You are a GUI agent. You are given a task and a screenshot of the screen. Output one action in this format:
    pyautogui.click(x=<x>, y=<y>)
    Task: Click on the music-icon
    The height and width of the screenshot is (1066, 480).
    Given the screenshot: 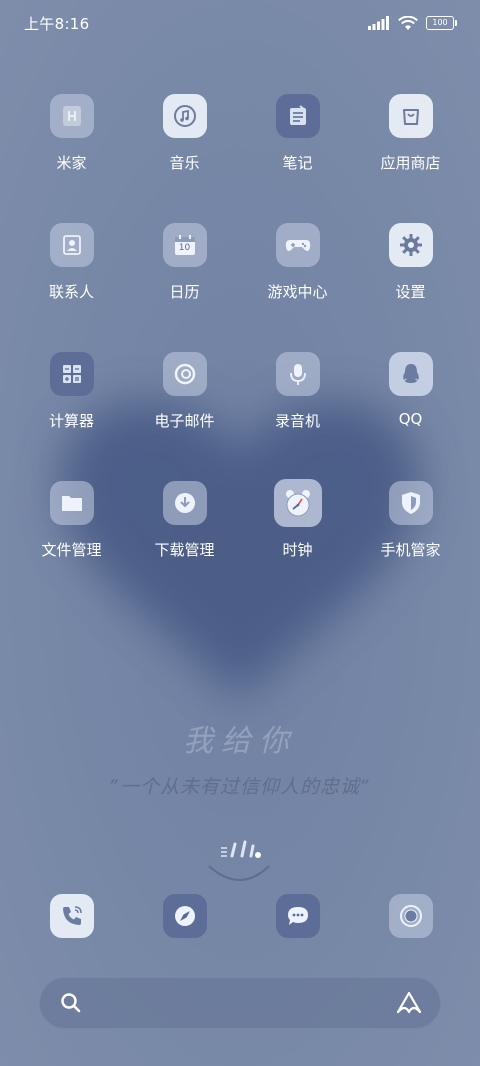 What is the action you would take?
    pyautogui.click(x=184, y=116)
    